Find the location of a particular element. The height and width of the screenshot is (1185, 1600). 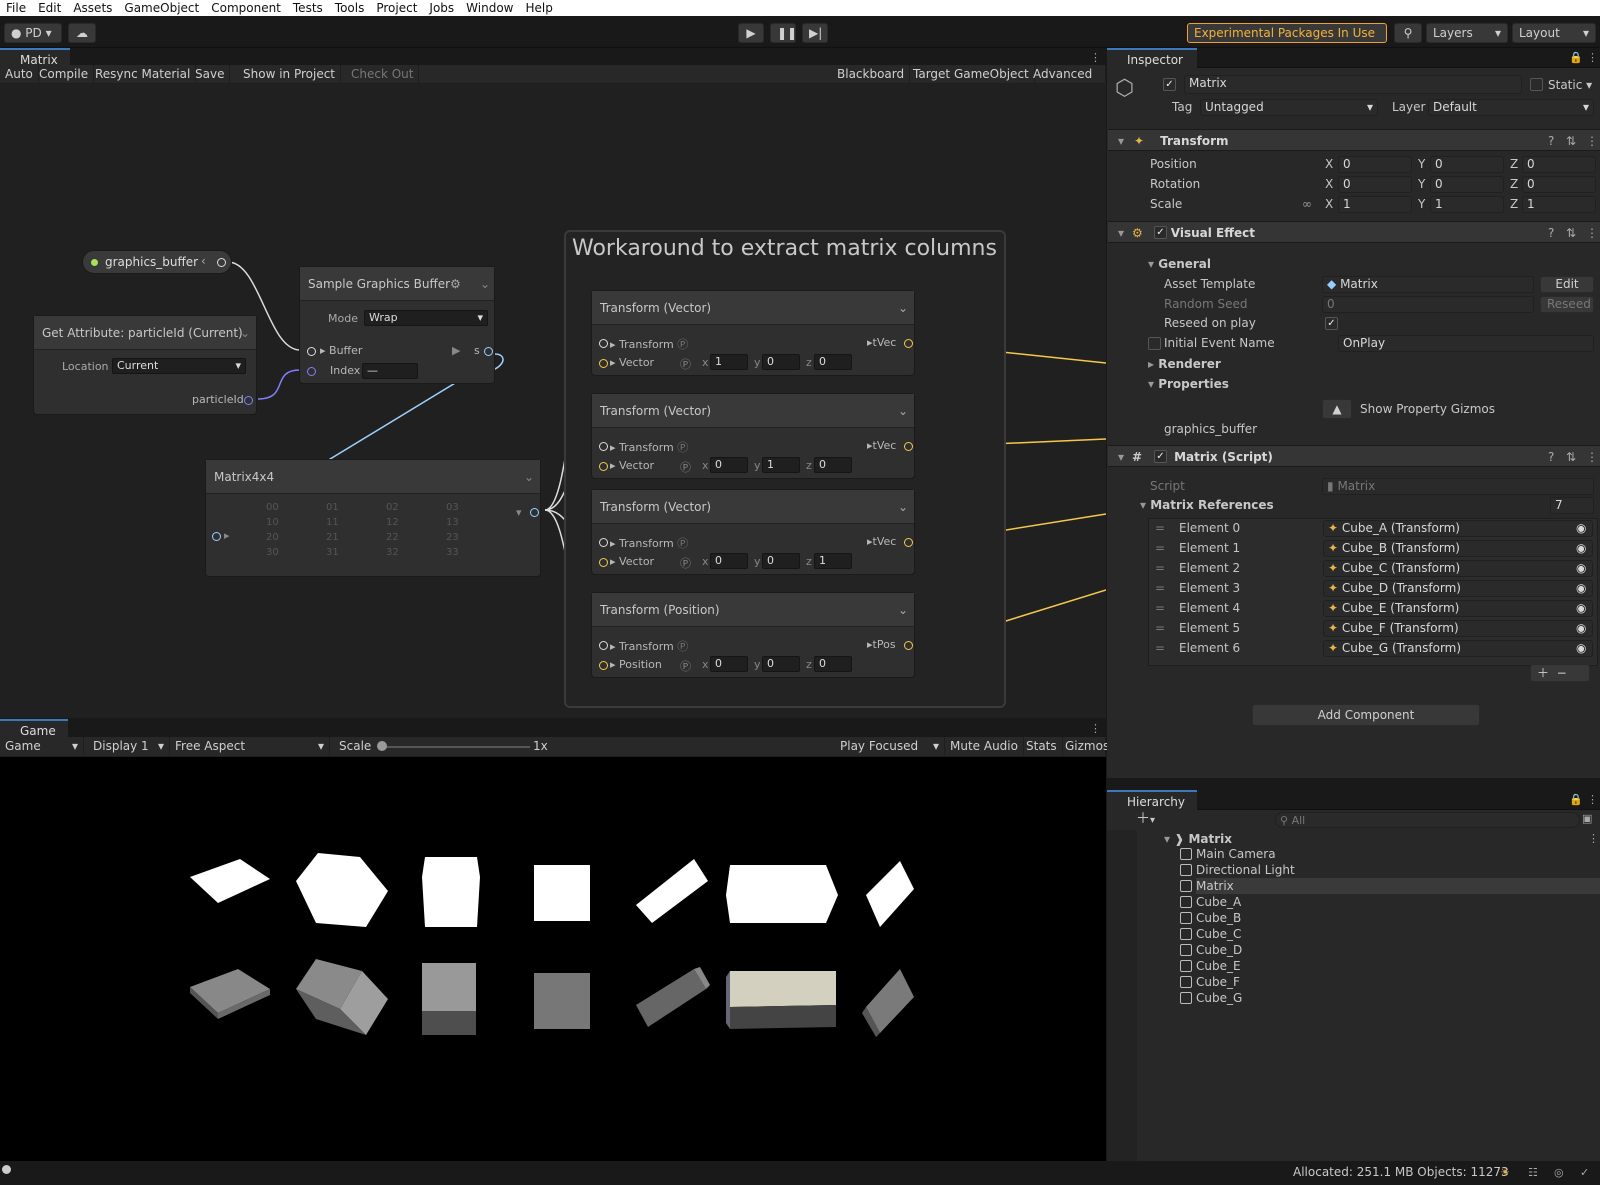

index-field: — is located at coordinates (390, 371).